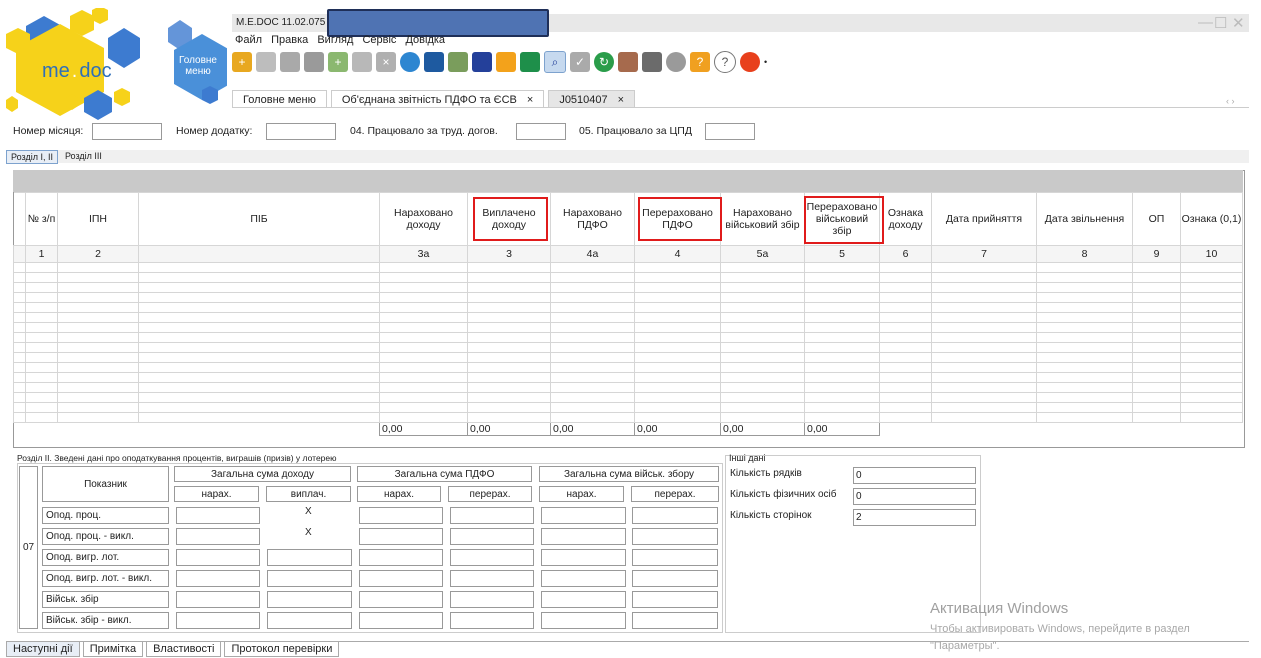 The image size is (1261, 658). I want to click on minimize-button: —, so click(1205, 22).